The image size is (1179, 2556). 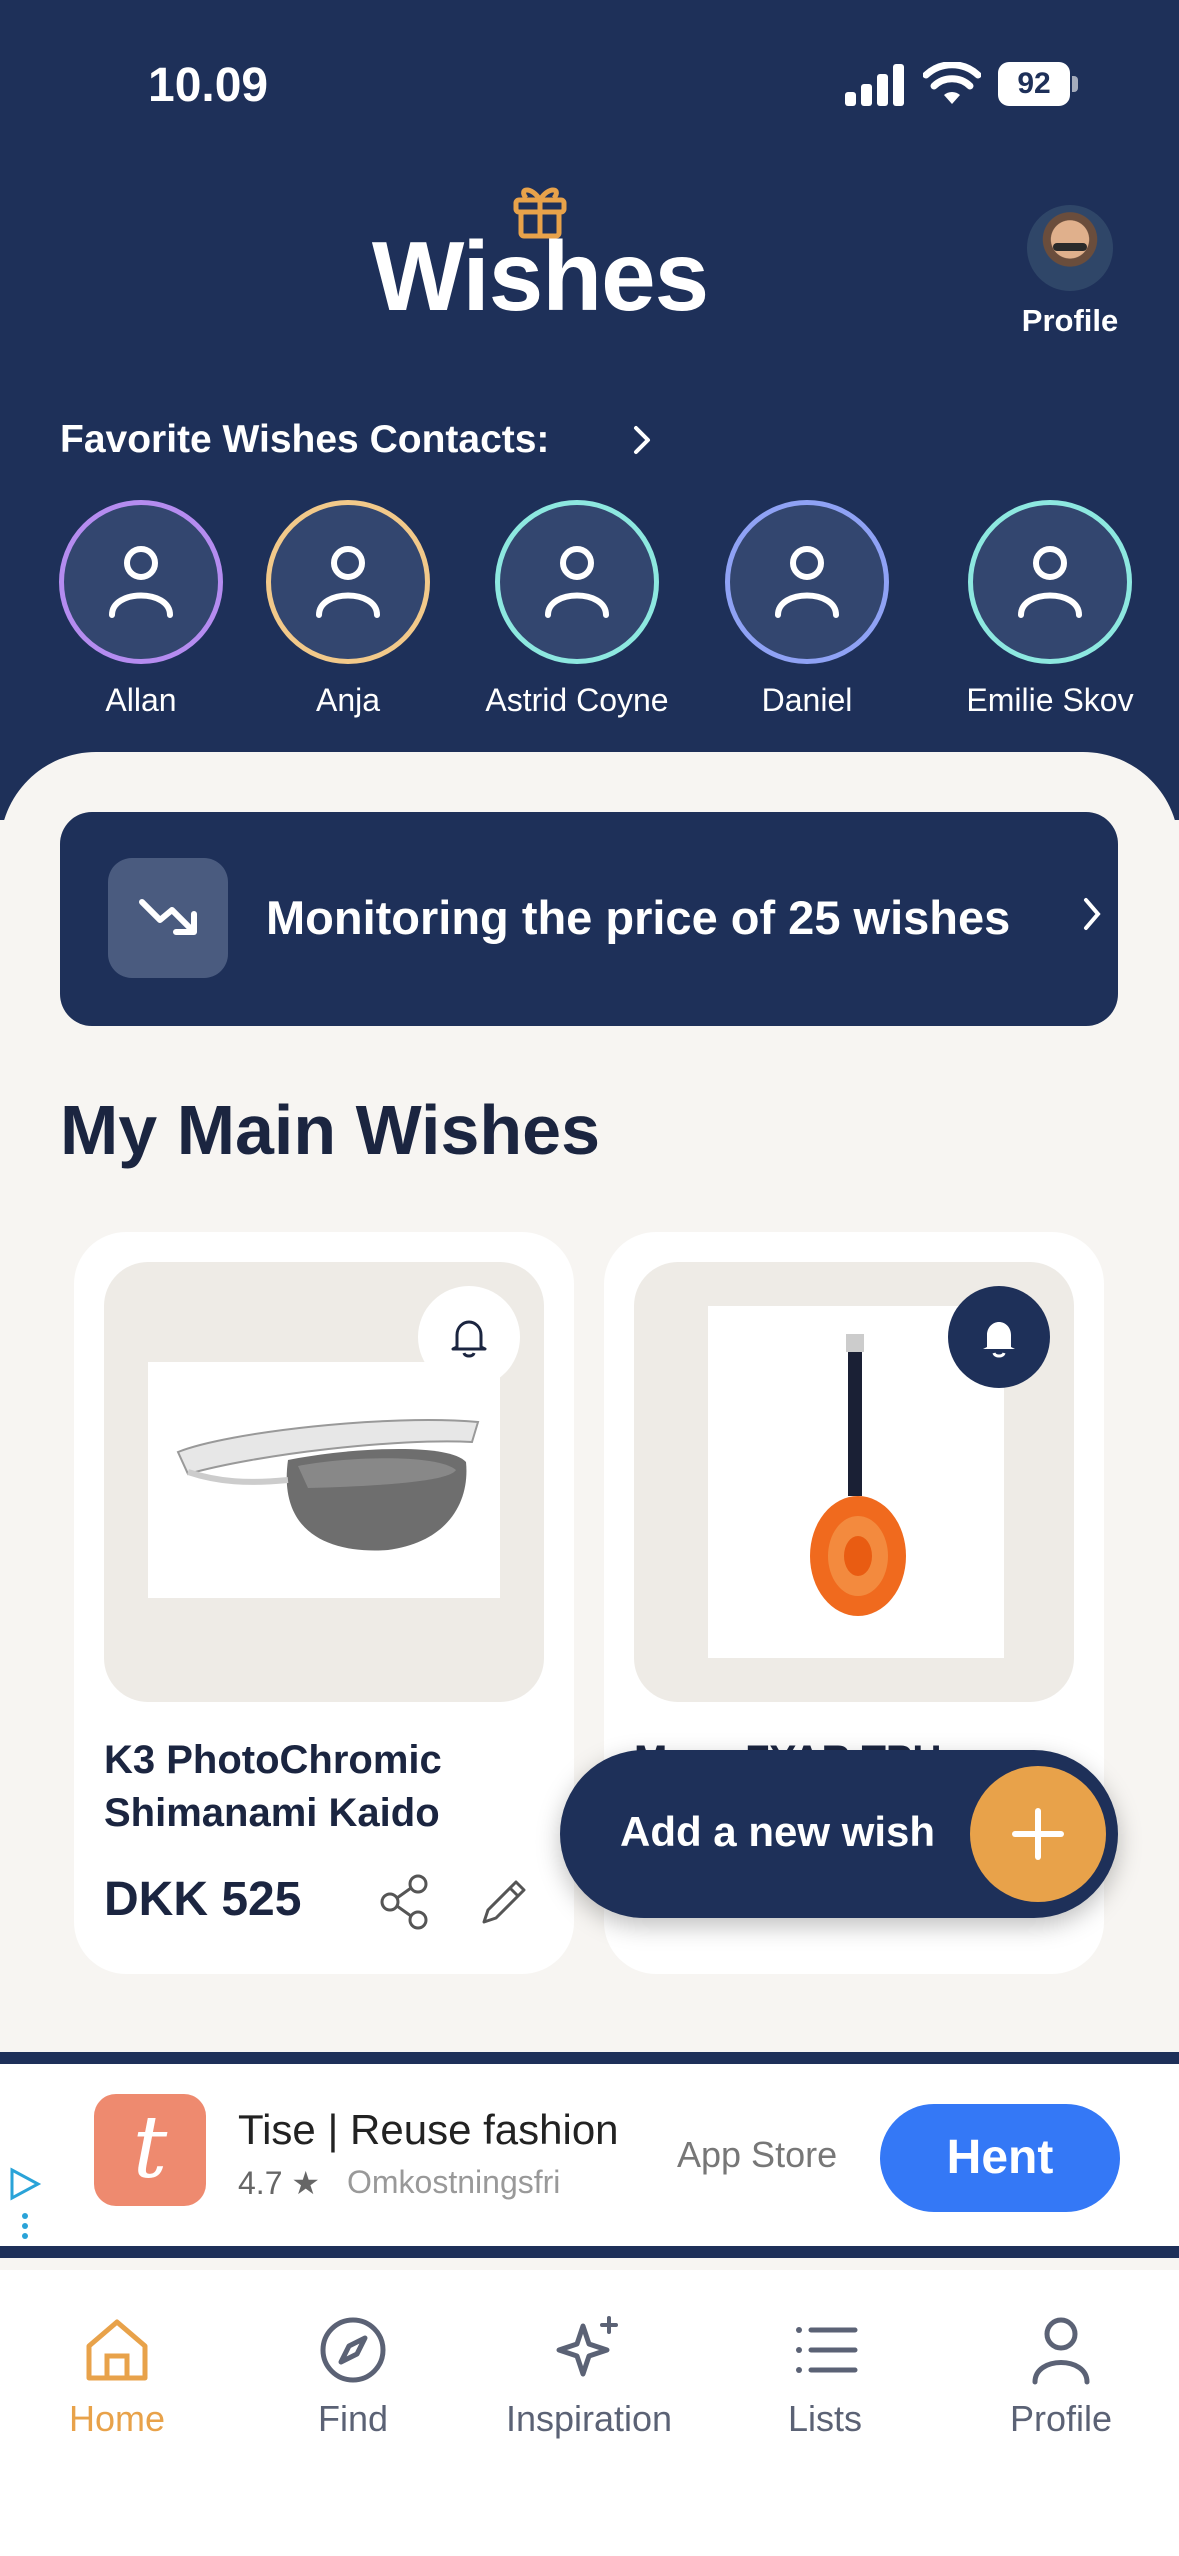 What do you see at coordinates (25, 2204) in the screenshot?
I see `ad-choices-icon` at bounding box center [25, 2204].